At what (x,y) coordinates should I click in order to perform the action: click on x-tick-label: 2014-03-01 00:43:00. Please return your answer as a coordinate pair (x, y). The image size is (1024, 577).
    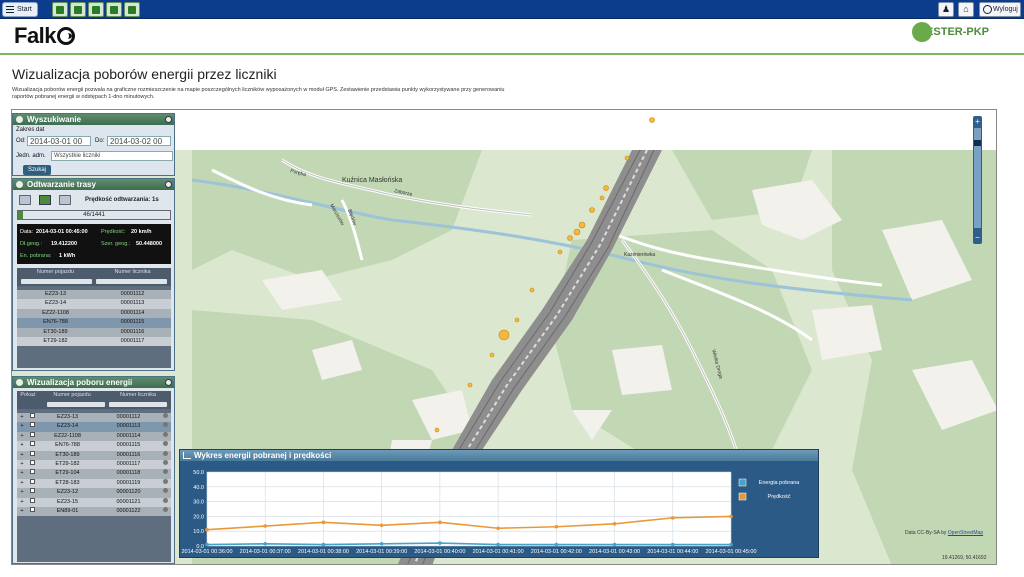
    Looking at the image, I should click on (614, 552).